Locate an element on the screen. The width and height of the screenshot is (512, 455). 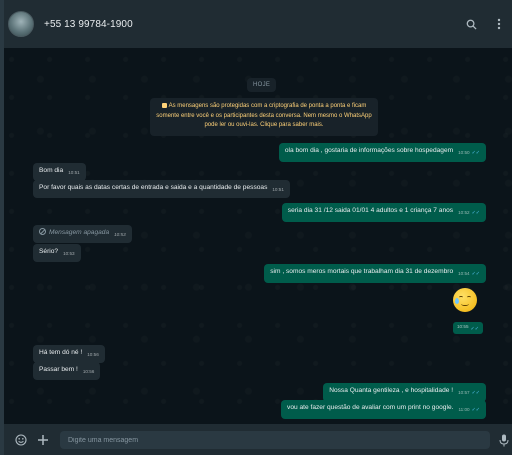
message-text: Mensagem apagada is located at coordinates (79, 232).